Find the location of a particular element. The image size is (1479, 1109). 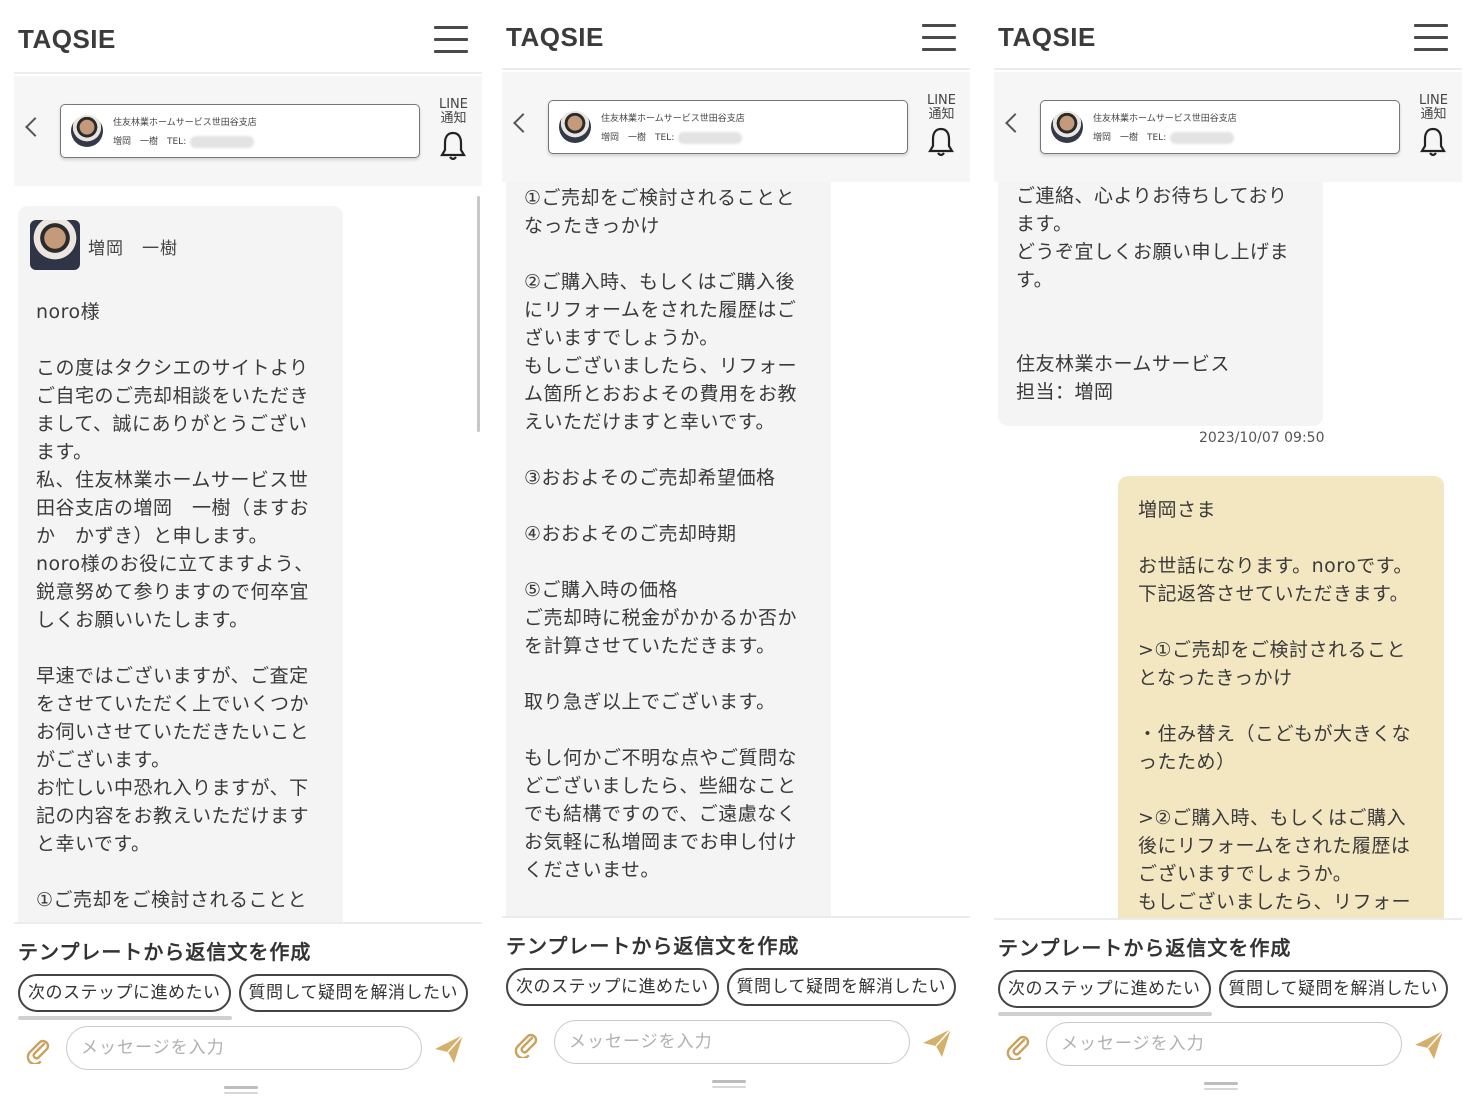

scrollbar is located at coordinates (478, 314).